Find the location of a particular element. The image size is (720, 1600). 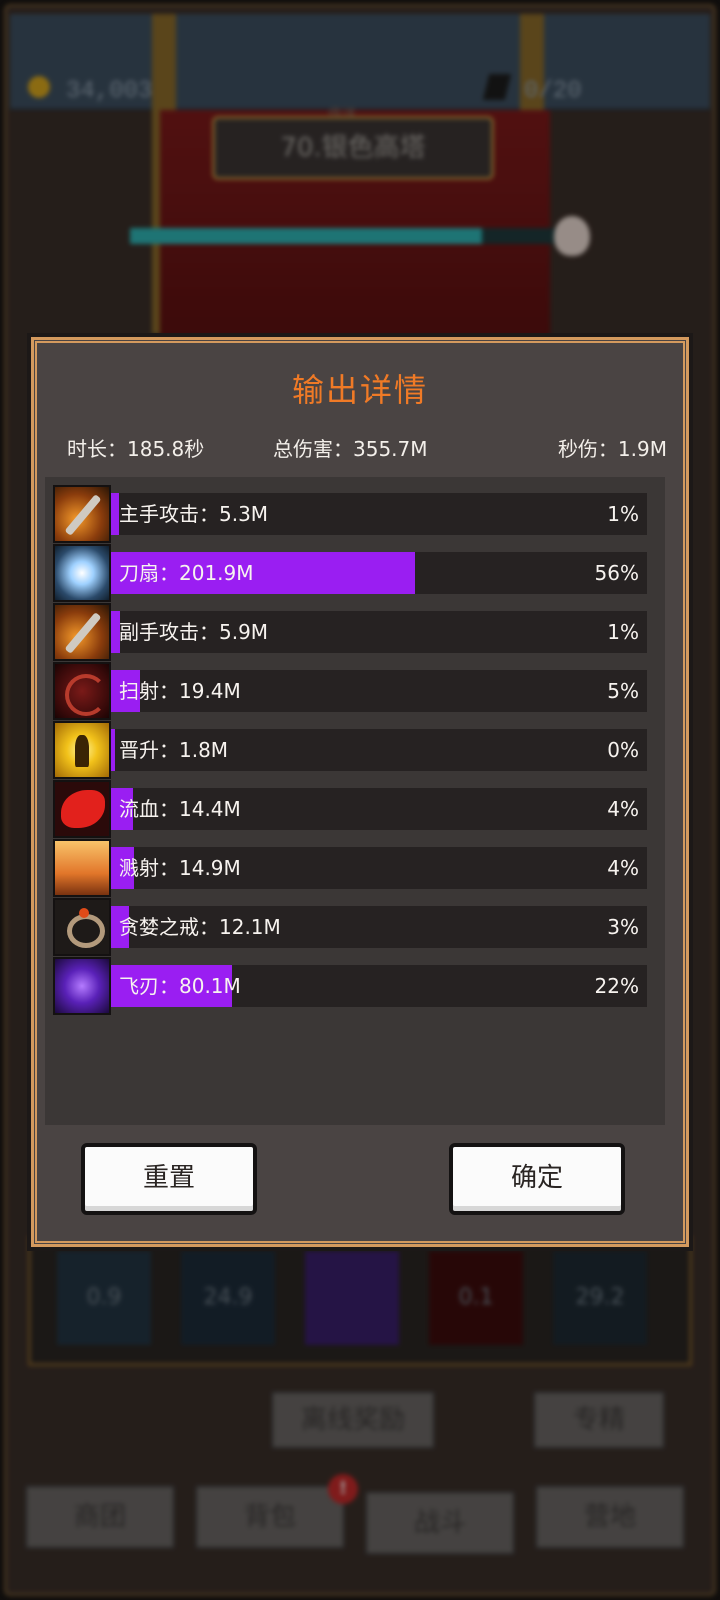

damage-row: 流血：14.4M 4% is located at coordinates (353, 809).